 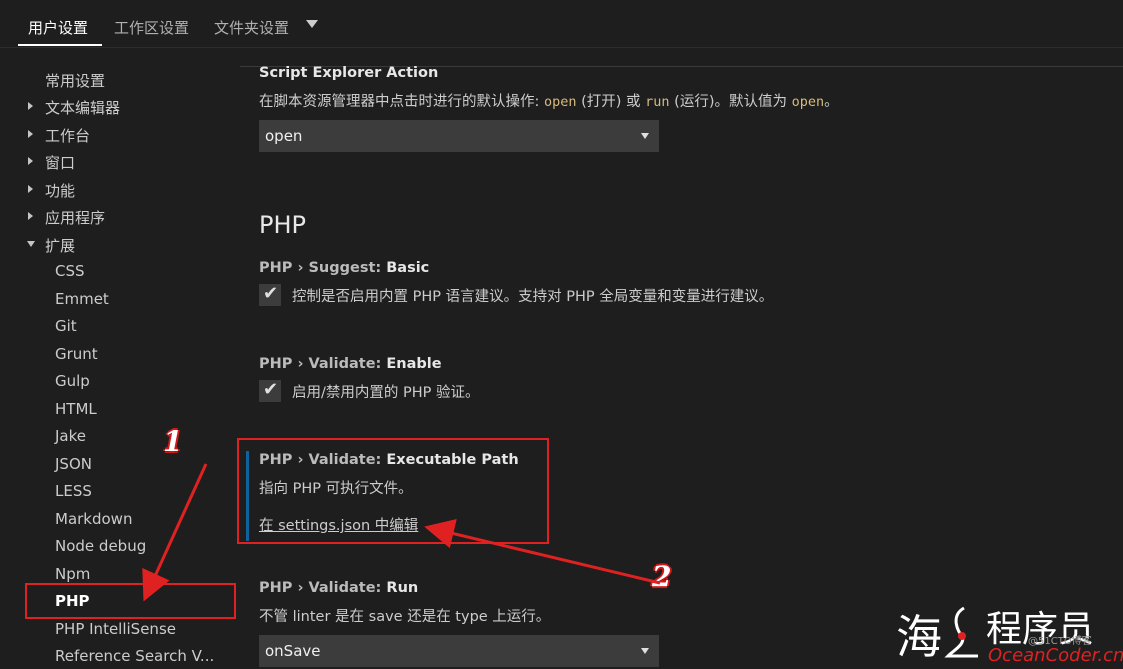 What do you see at coordinates (1055, 655) in the screenshot?
I see `watermark-subtext: OceanCoder.cn` at bounding box center [1055, 655].